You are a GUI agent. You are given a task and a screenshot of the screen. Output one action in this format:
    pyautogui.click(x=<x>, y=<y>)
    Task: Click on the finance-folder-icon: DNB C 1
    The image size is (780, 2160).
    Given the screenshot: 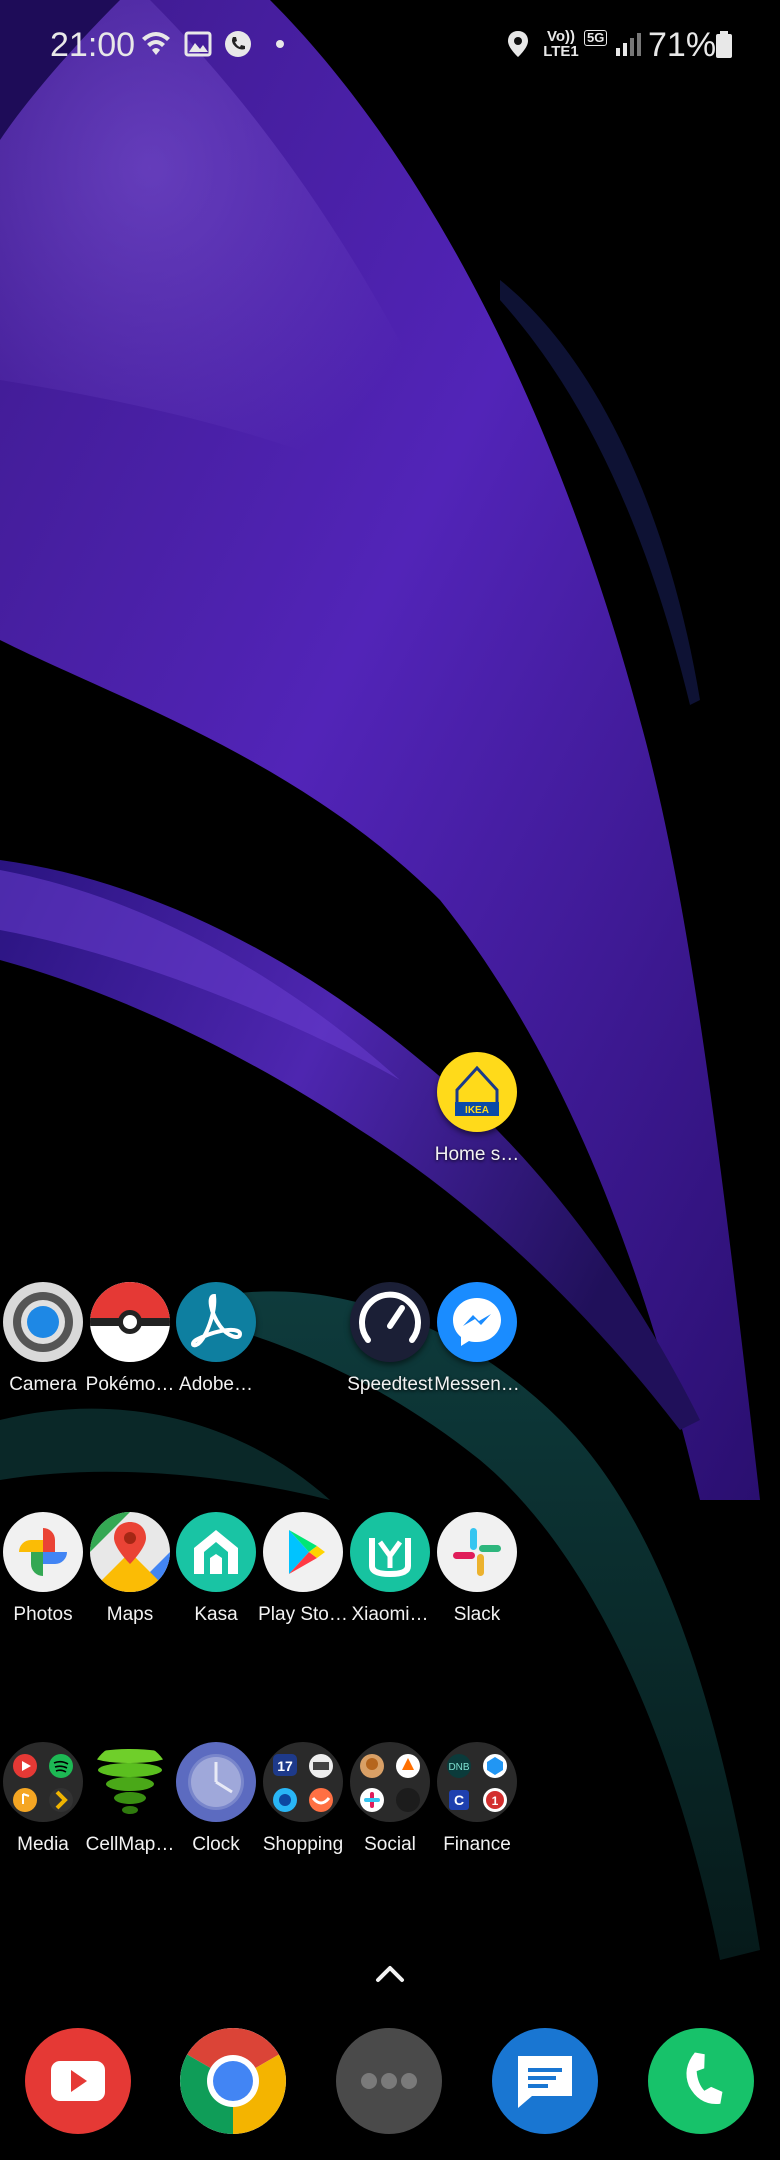 What is the action you would take?
    pyautogui.click(x=477, y=1782)
    